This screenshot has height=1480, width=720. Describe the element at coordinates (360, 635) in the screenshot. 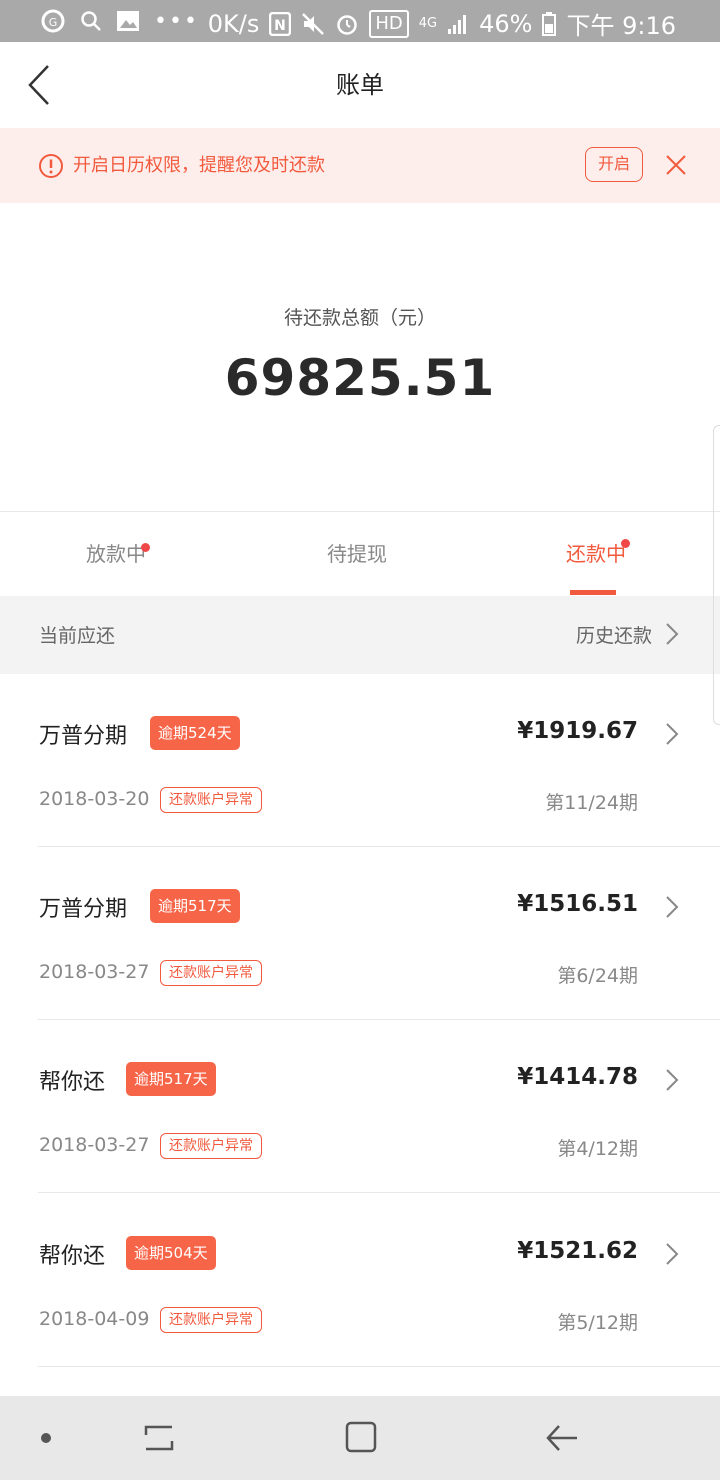

I see `section-header: 当前应还 历史还款` at that location.